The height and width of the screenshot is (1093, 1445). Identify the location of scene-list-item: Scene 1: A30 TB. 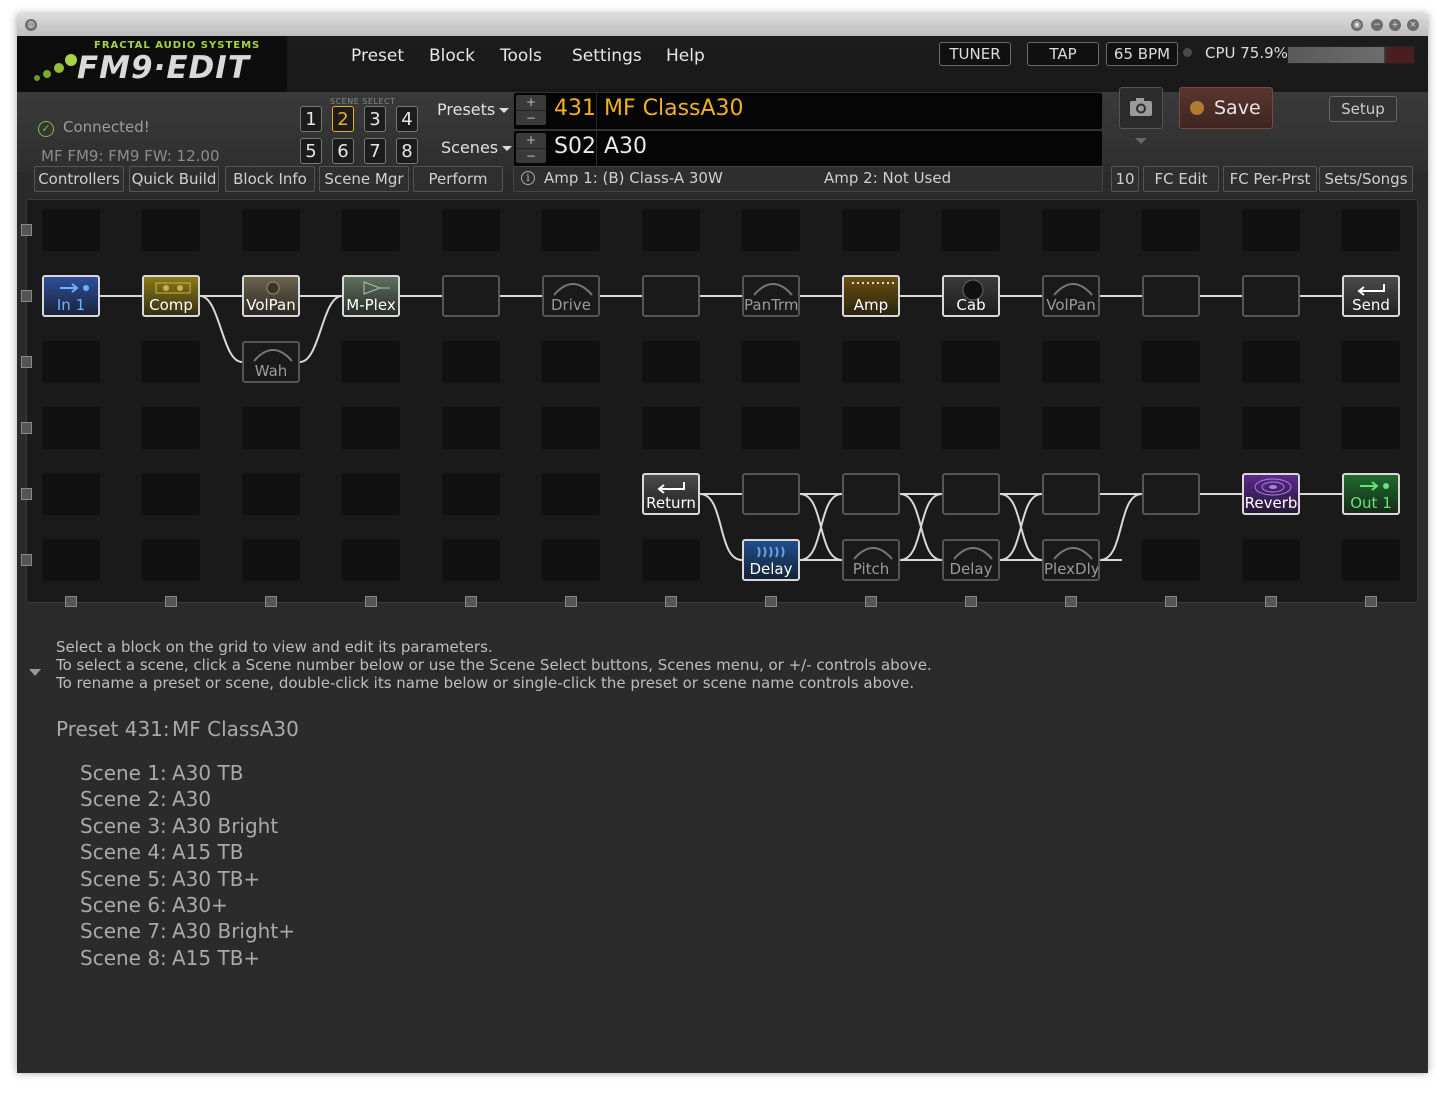
(161, 773).